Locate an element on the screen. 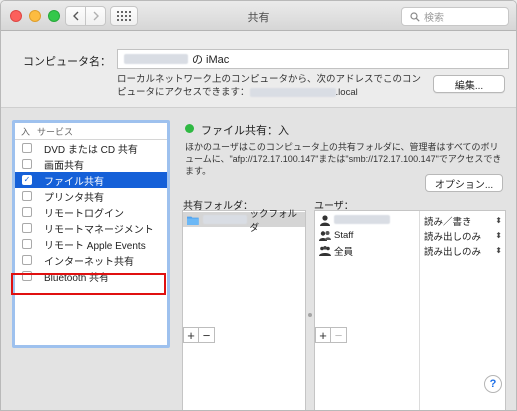  service-row: リモート Apple Events is located at coordinates (91, 244).